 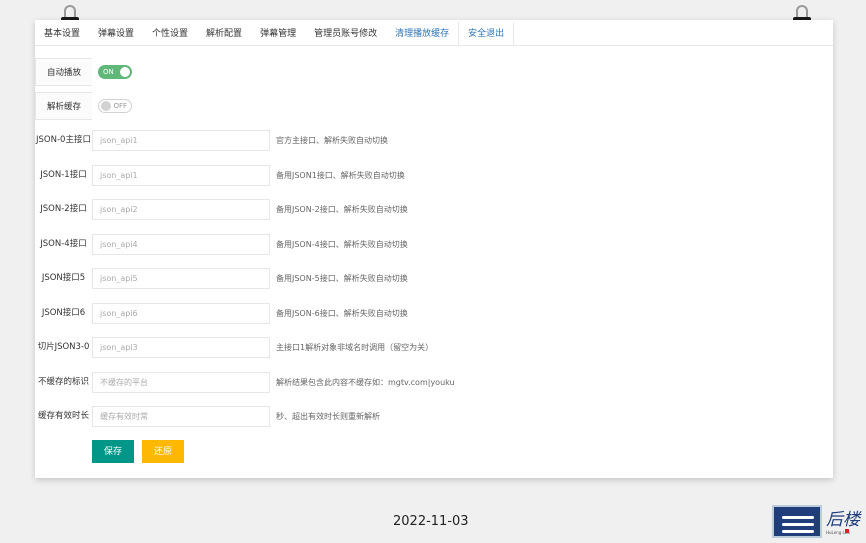 What do you see at coordinates (63, 209) in the screenshot?
I see `field-label: JSON-2接口` at bounding box center [63, 209].